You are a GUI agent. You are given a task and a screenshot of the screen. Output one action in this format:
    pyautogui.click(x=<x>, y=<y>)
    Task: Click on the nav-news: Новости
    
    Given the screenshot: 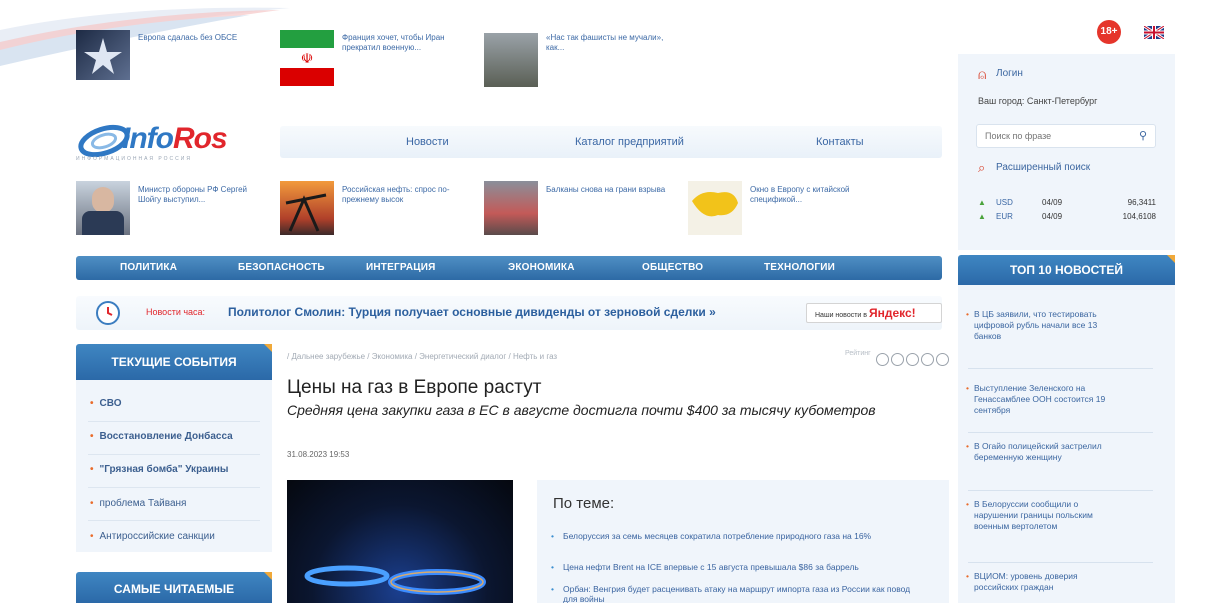 What is the action you would take?
    pyautogui.click(x=427, y=142)
    